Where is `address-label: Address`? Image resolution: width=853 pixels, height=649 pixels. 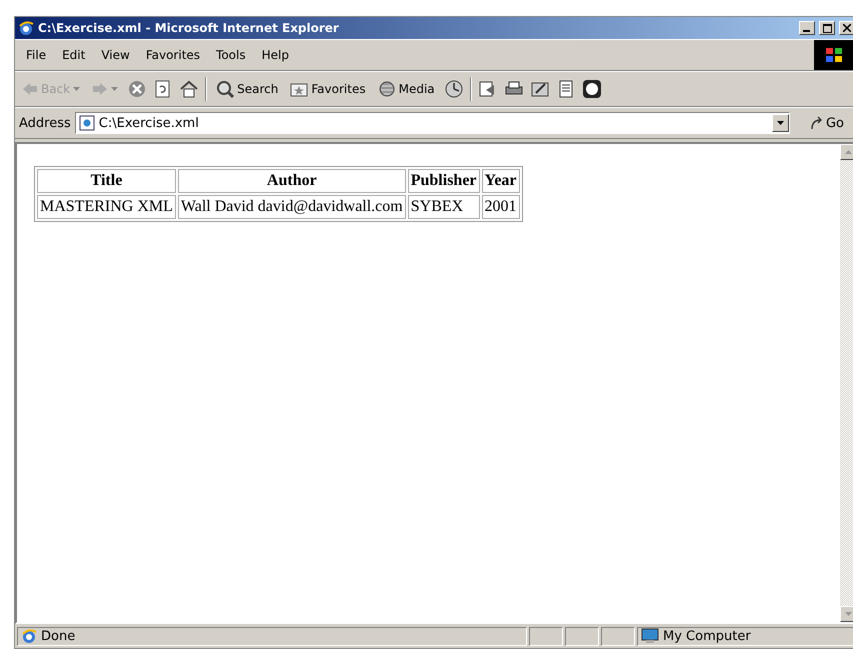 address-label: Address is located at coordinates (45, 123).